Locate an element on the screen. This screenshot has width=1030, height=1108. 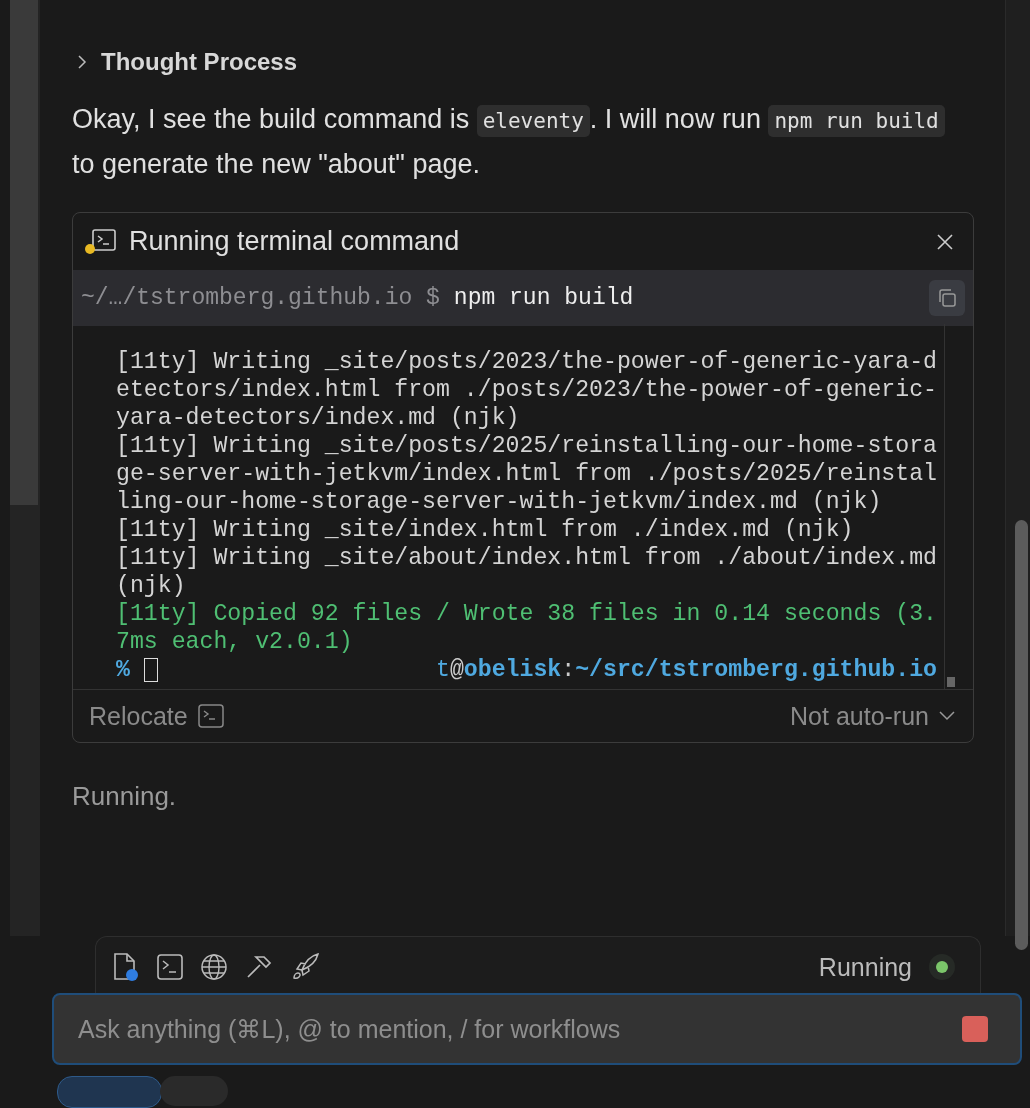
copy-button is located at coordinates (947, 298).